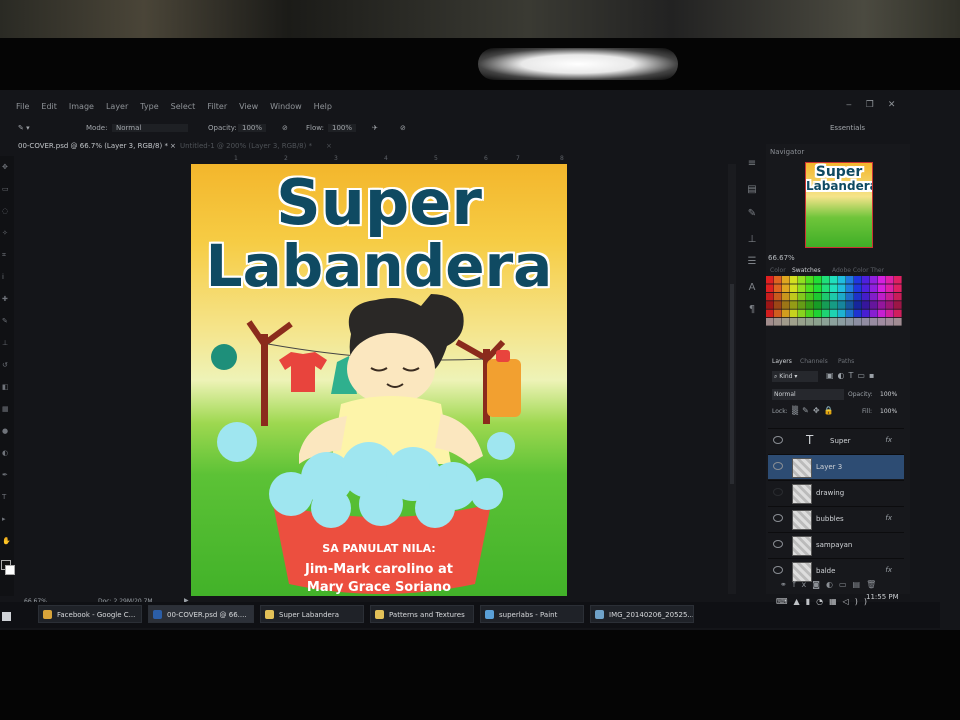  Describe the element at coordinates (183, 107) in the screenshot. I see `menu-select: Select` at that location.